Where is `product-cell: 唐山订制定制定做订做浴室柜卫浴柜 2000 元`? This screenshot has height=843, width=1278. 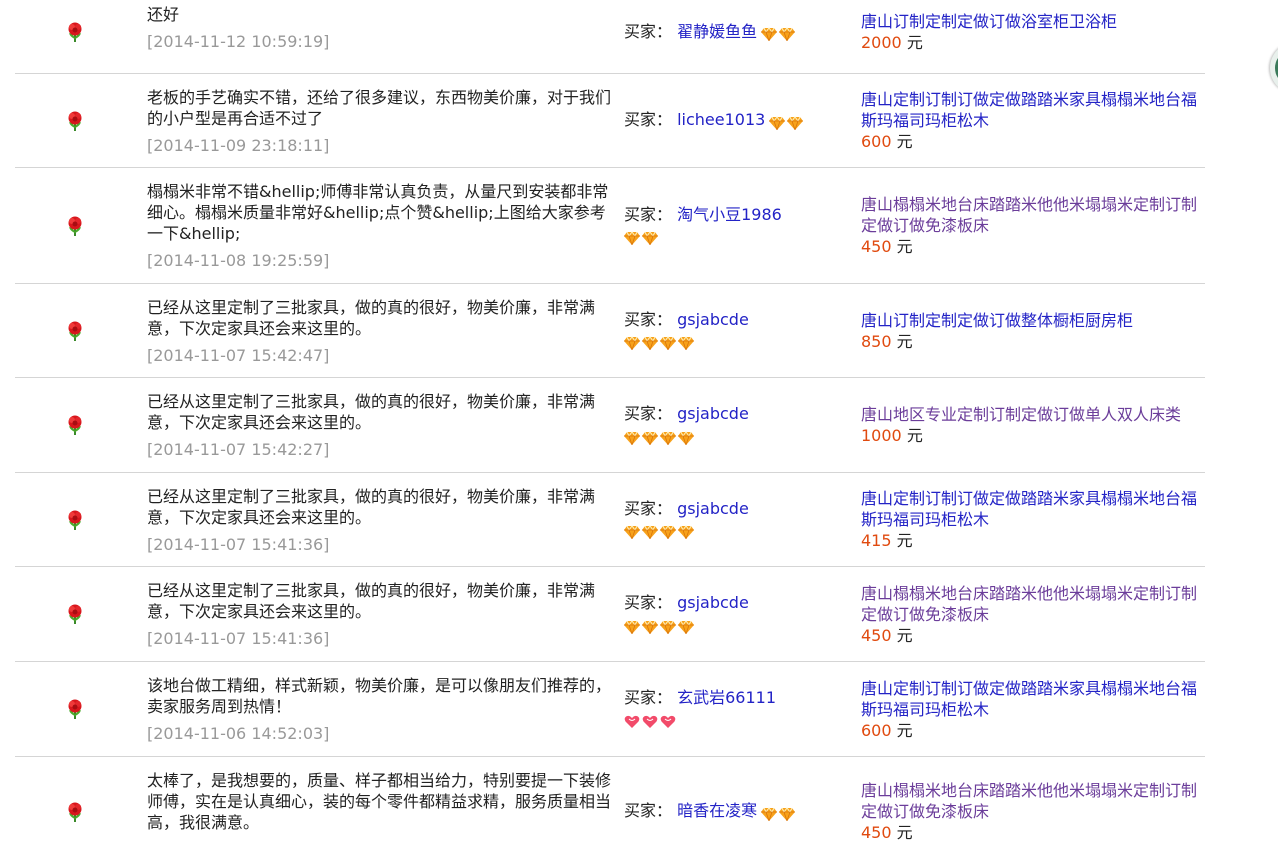 product-cell: 唐山订制定制定做订做浴室柜卫浴柜 2000 元 is located at coordinates (1027, 36).